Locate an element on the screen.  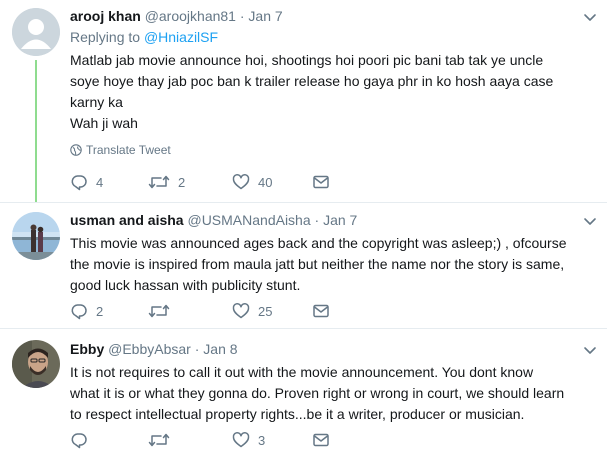
translate-label: Translate Tweet is located at coordinates (128, 150).